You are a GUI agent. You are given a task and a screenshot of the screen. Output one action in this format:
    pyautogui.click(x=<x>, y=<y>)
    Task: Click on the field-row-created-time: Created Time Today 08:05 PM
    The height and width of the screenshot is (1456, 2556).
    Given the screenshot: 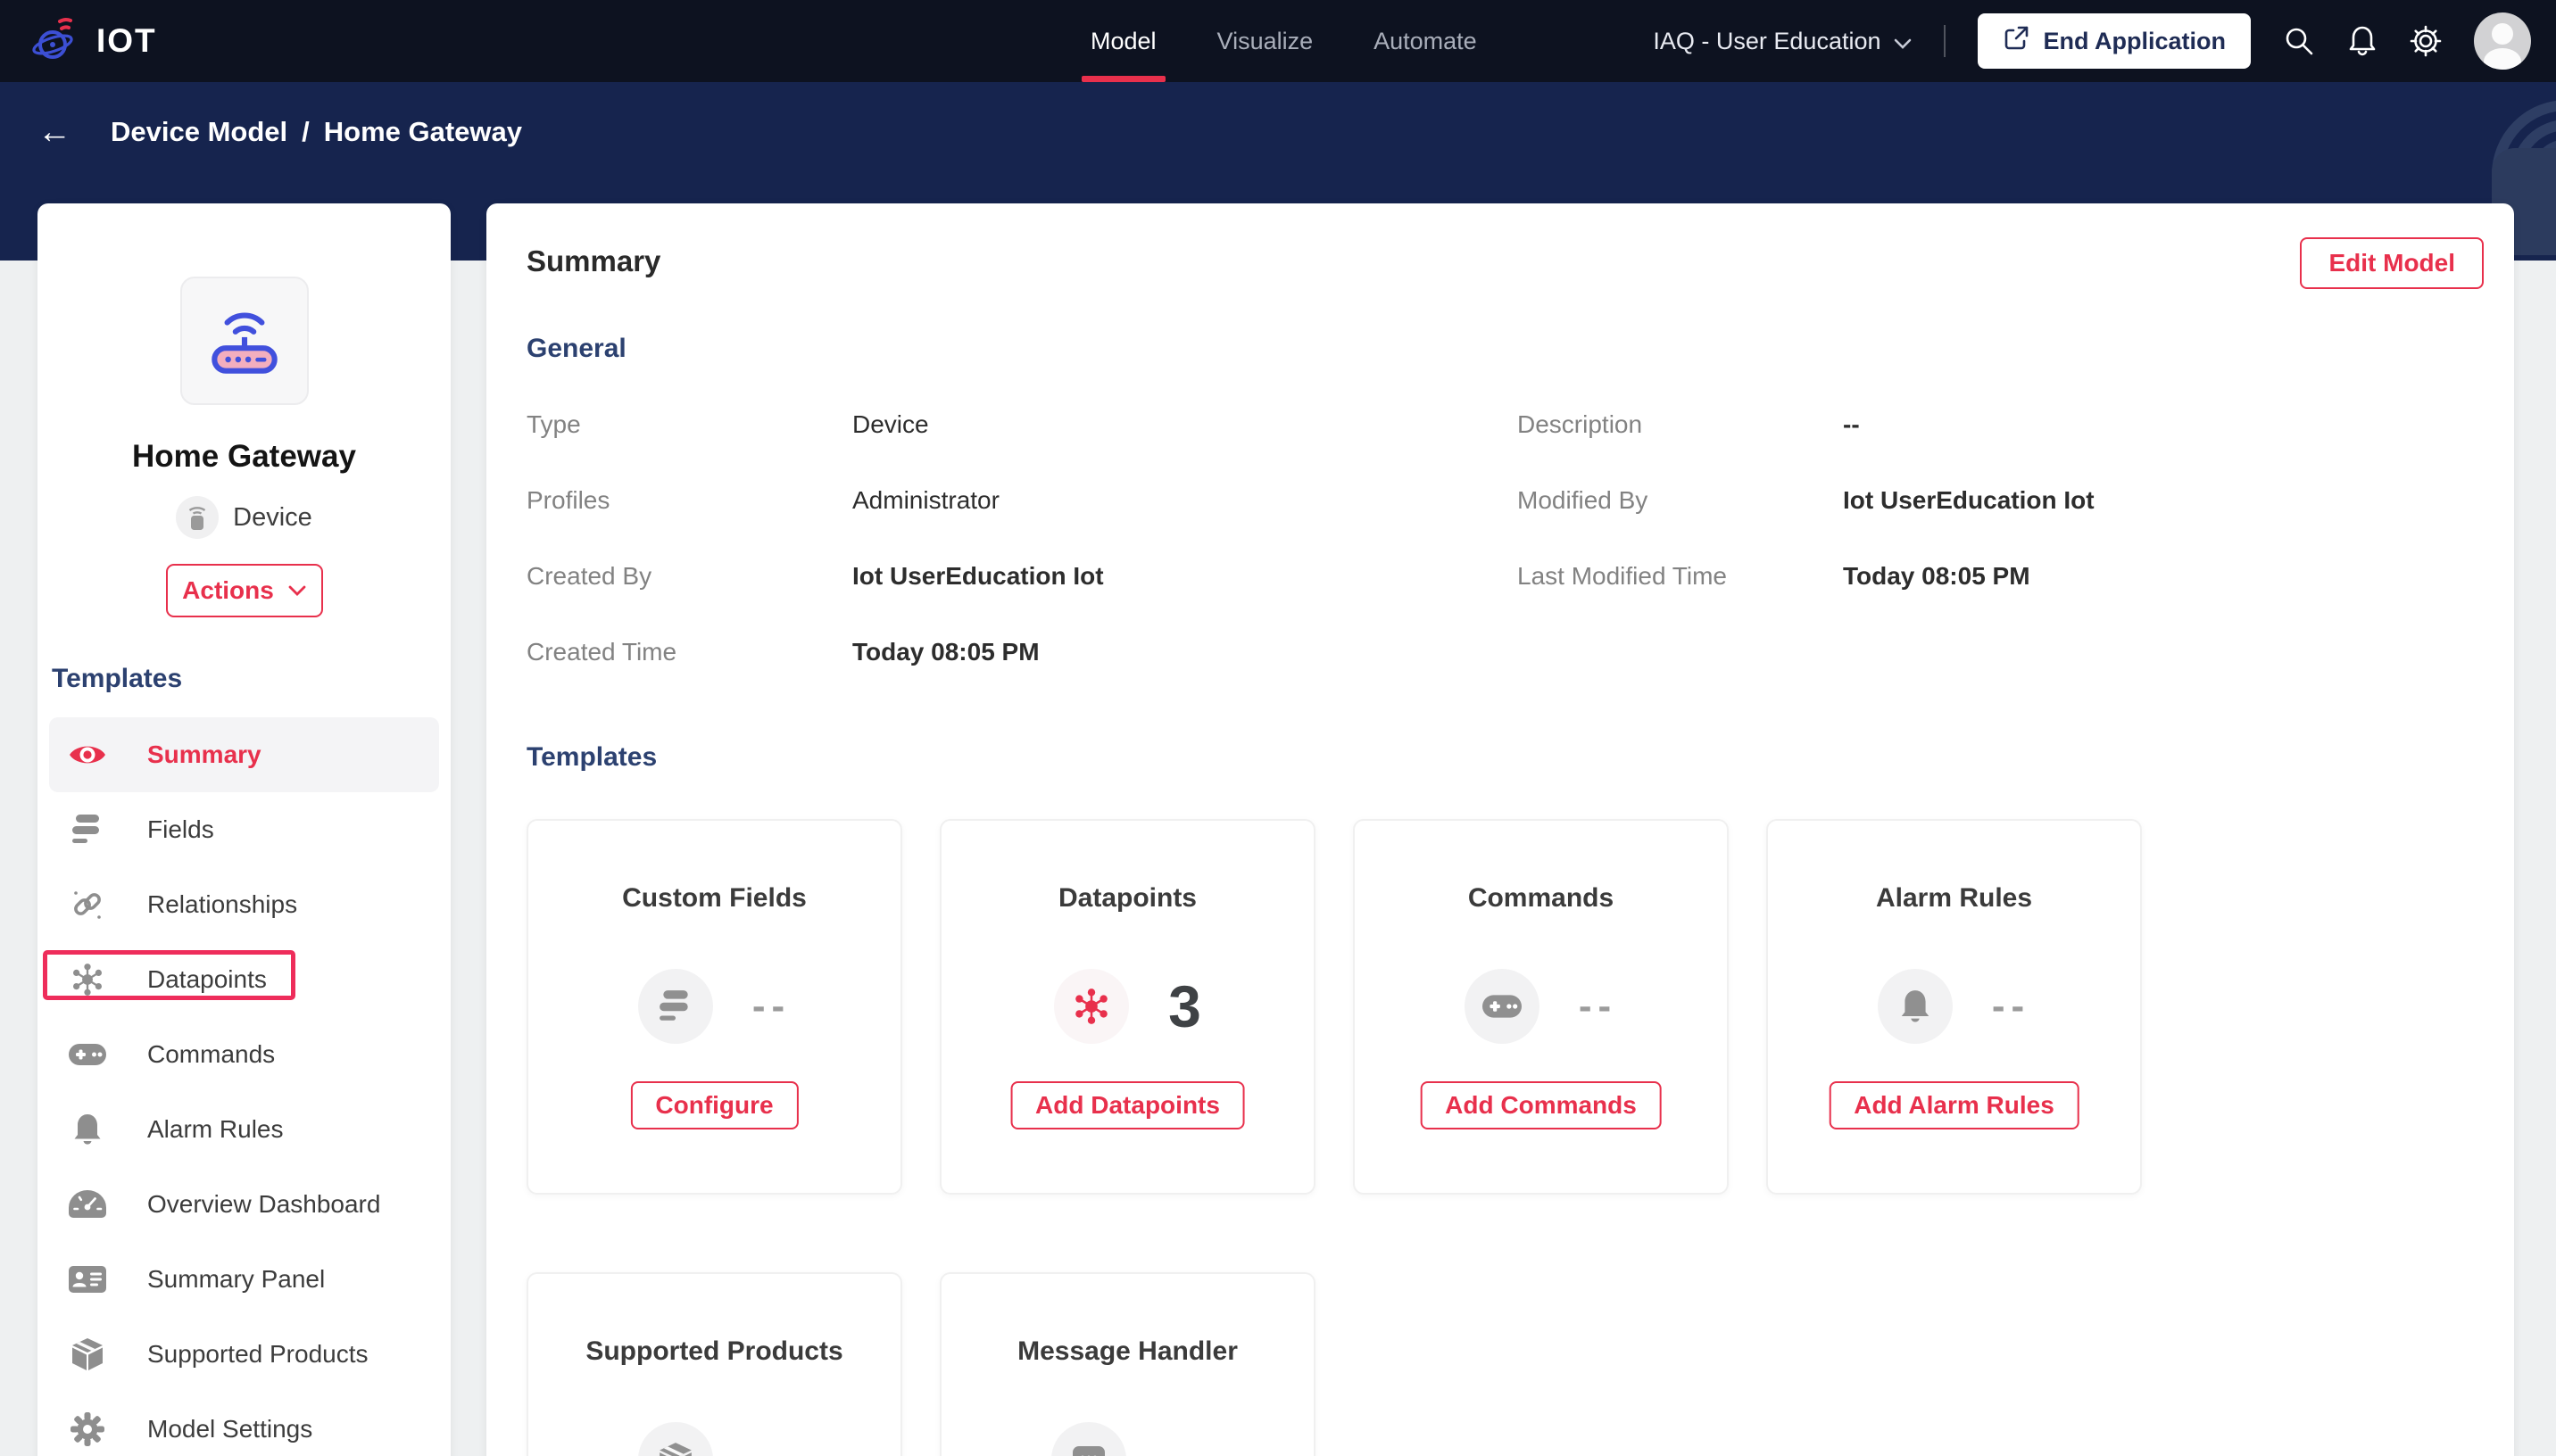 What is the action you would take?
    pyautogui.click(x=1022, y=652)
    